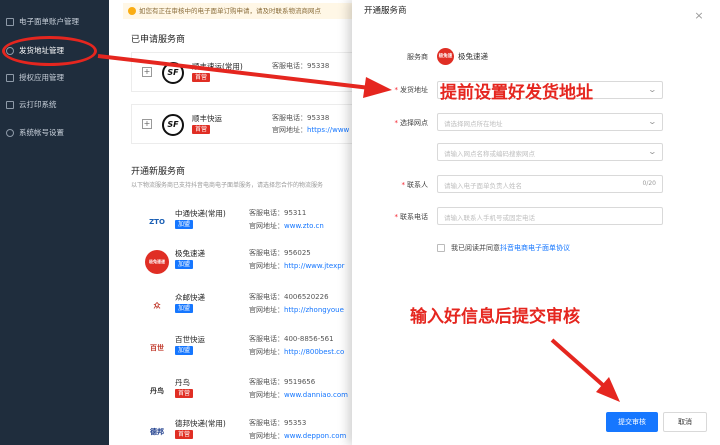 The width and height of the screenshot is (720, 445). I want to click on grid-icon, so click(10, 77).